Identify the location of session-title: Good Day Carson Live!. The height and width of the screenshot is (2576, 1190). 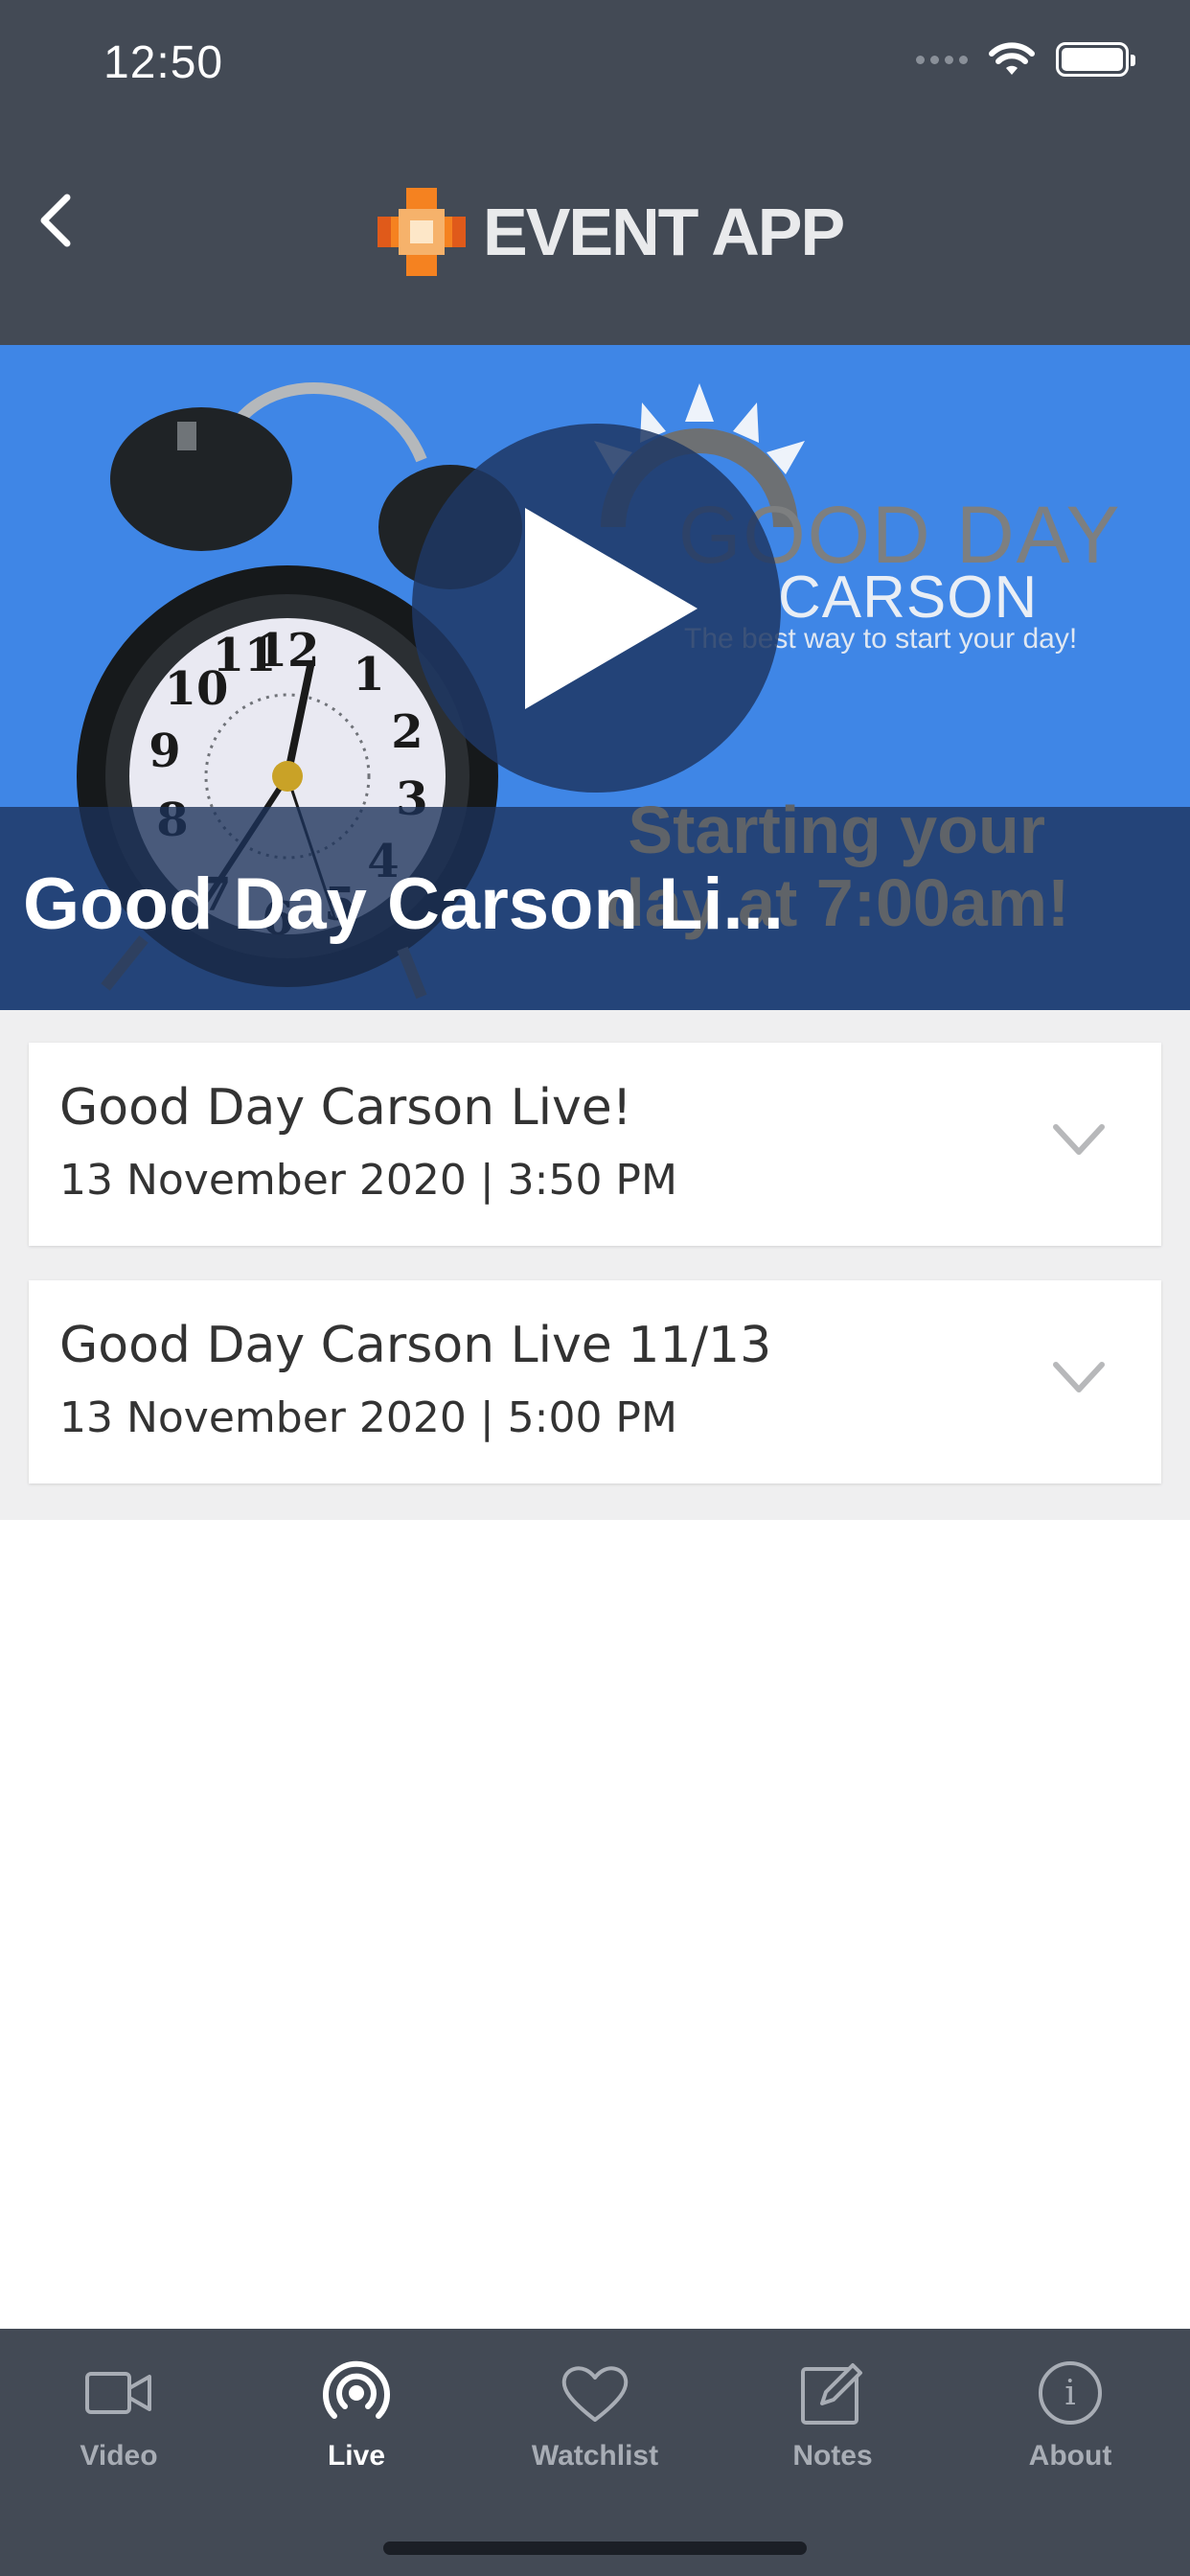
(346, 1108).